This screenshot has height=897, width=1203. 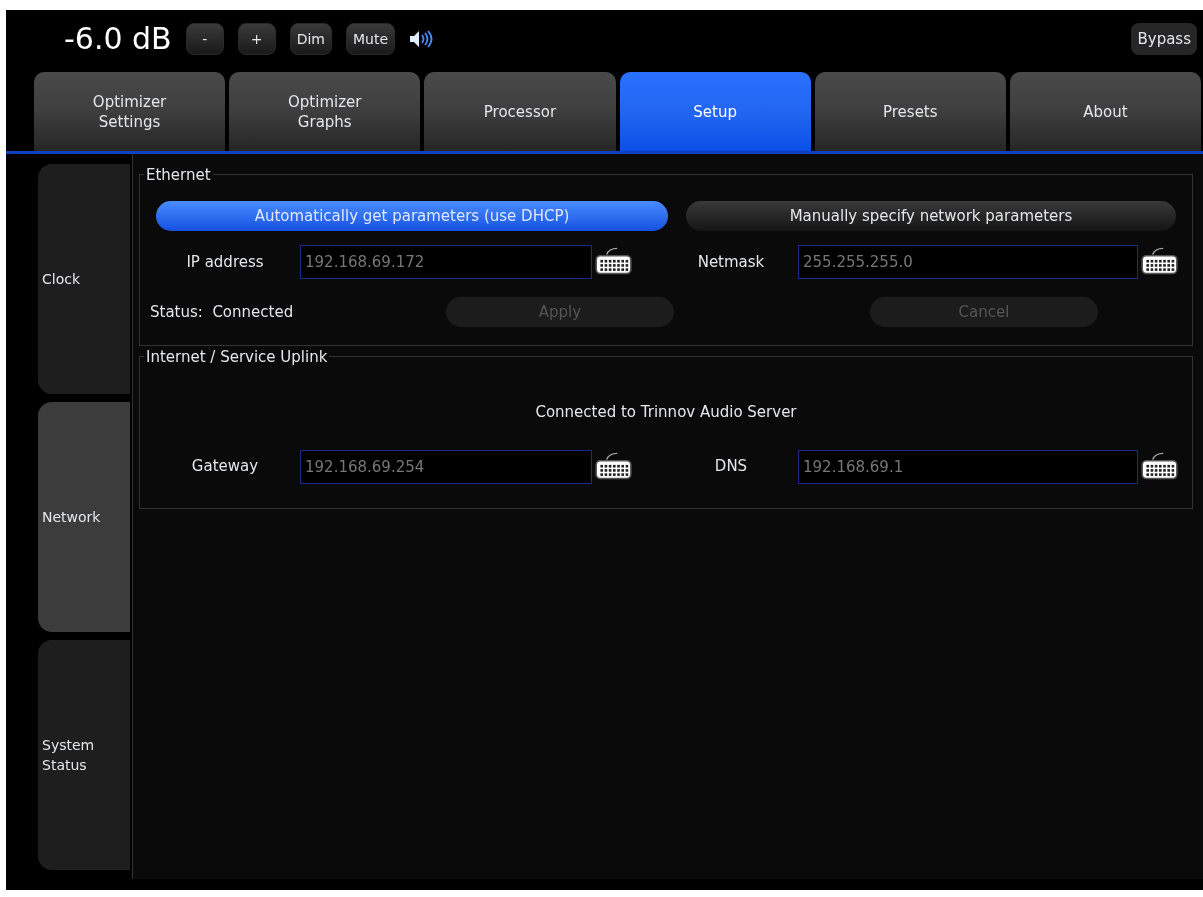 What do you see at coordinates (310, 39) in the screenshot?
I see `control-button: Dim` at bounding box center [310, 39].